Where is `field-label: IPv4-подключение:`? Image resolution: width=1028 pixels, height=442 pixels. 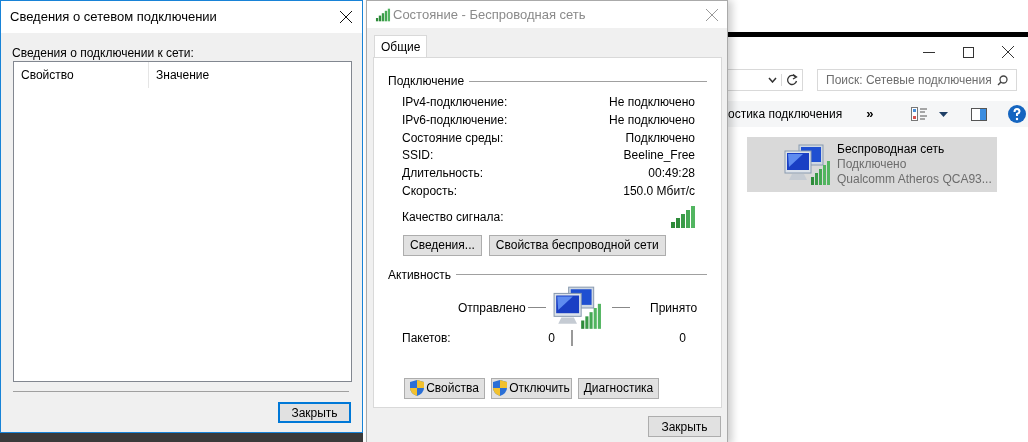 field-label: IPv4-подключение: is located at coordinates (455, 102).